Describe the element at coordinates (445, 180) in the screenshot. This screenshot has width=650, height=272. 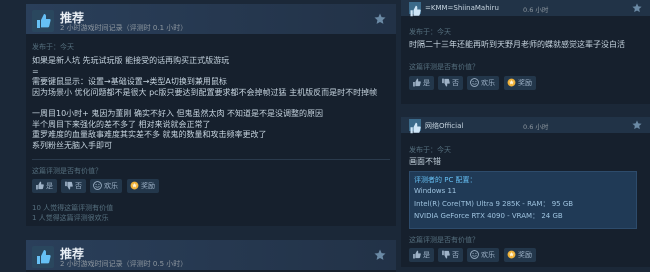
I see `pc-specs-title: 评测者的 PC 配置：` at that location.